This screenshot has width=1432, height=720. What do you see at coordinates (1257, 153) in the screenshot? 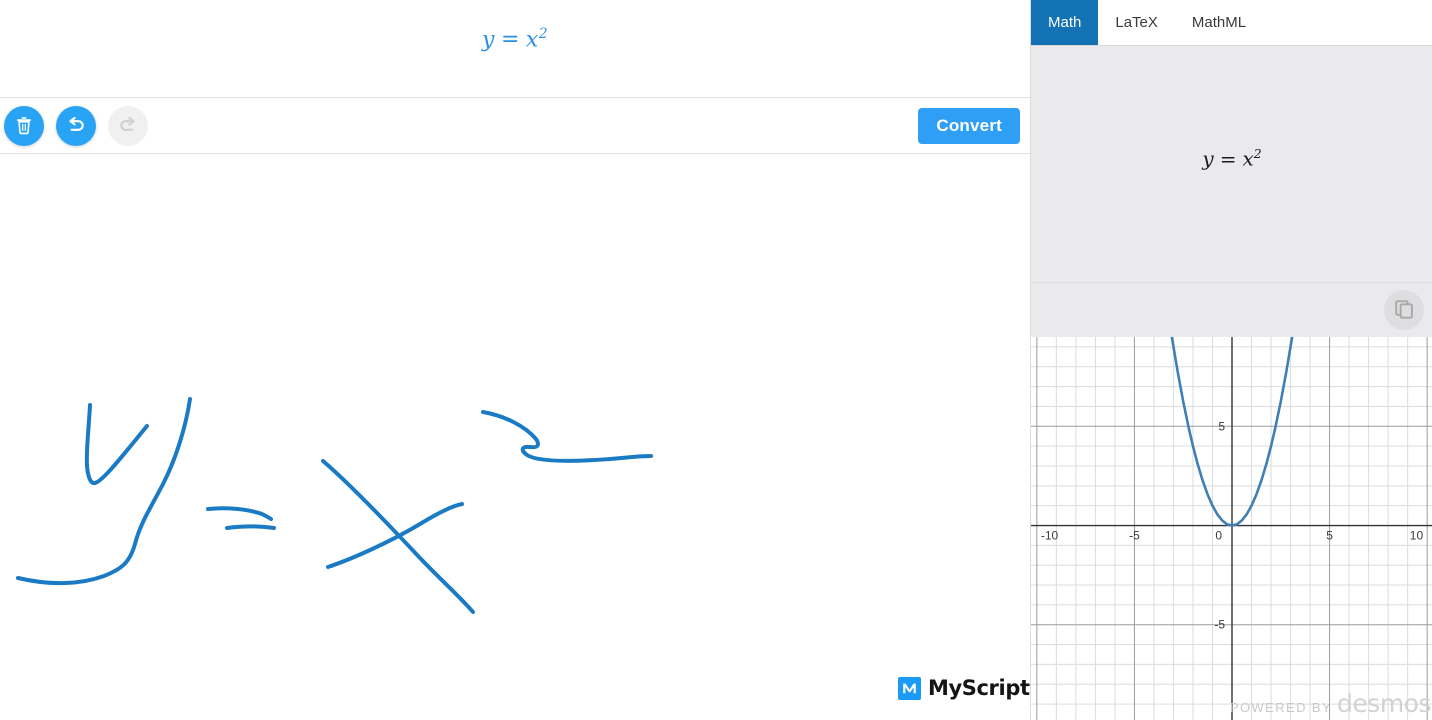
I see `preview-rhs-exponent: 2` at bounding box center [1257, 153].